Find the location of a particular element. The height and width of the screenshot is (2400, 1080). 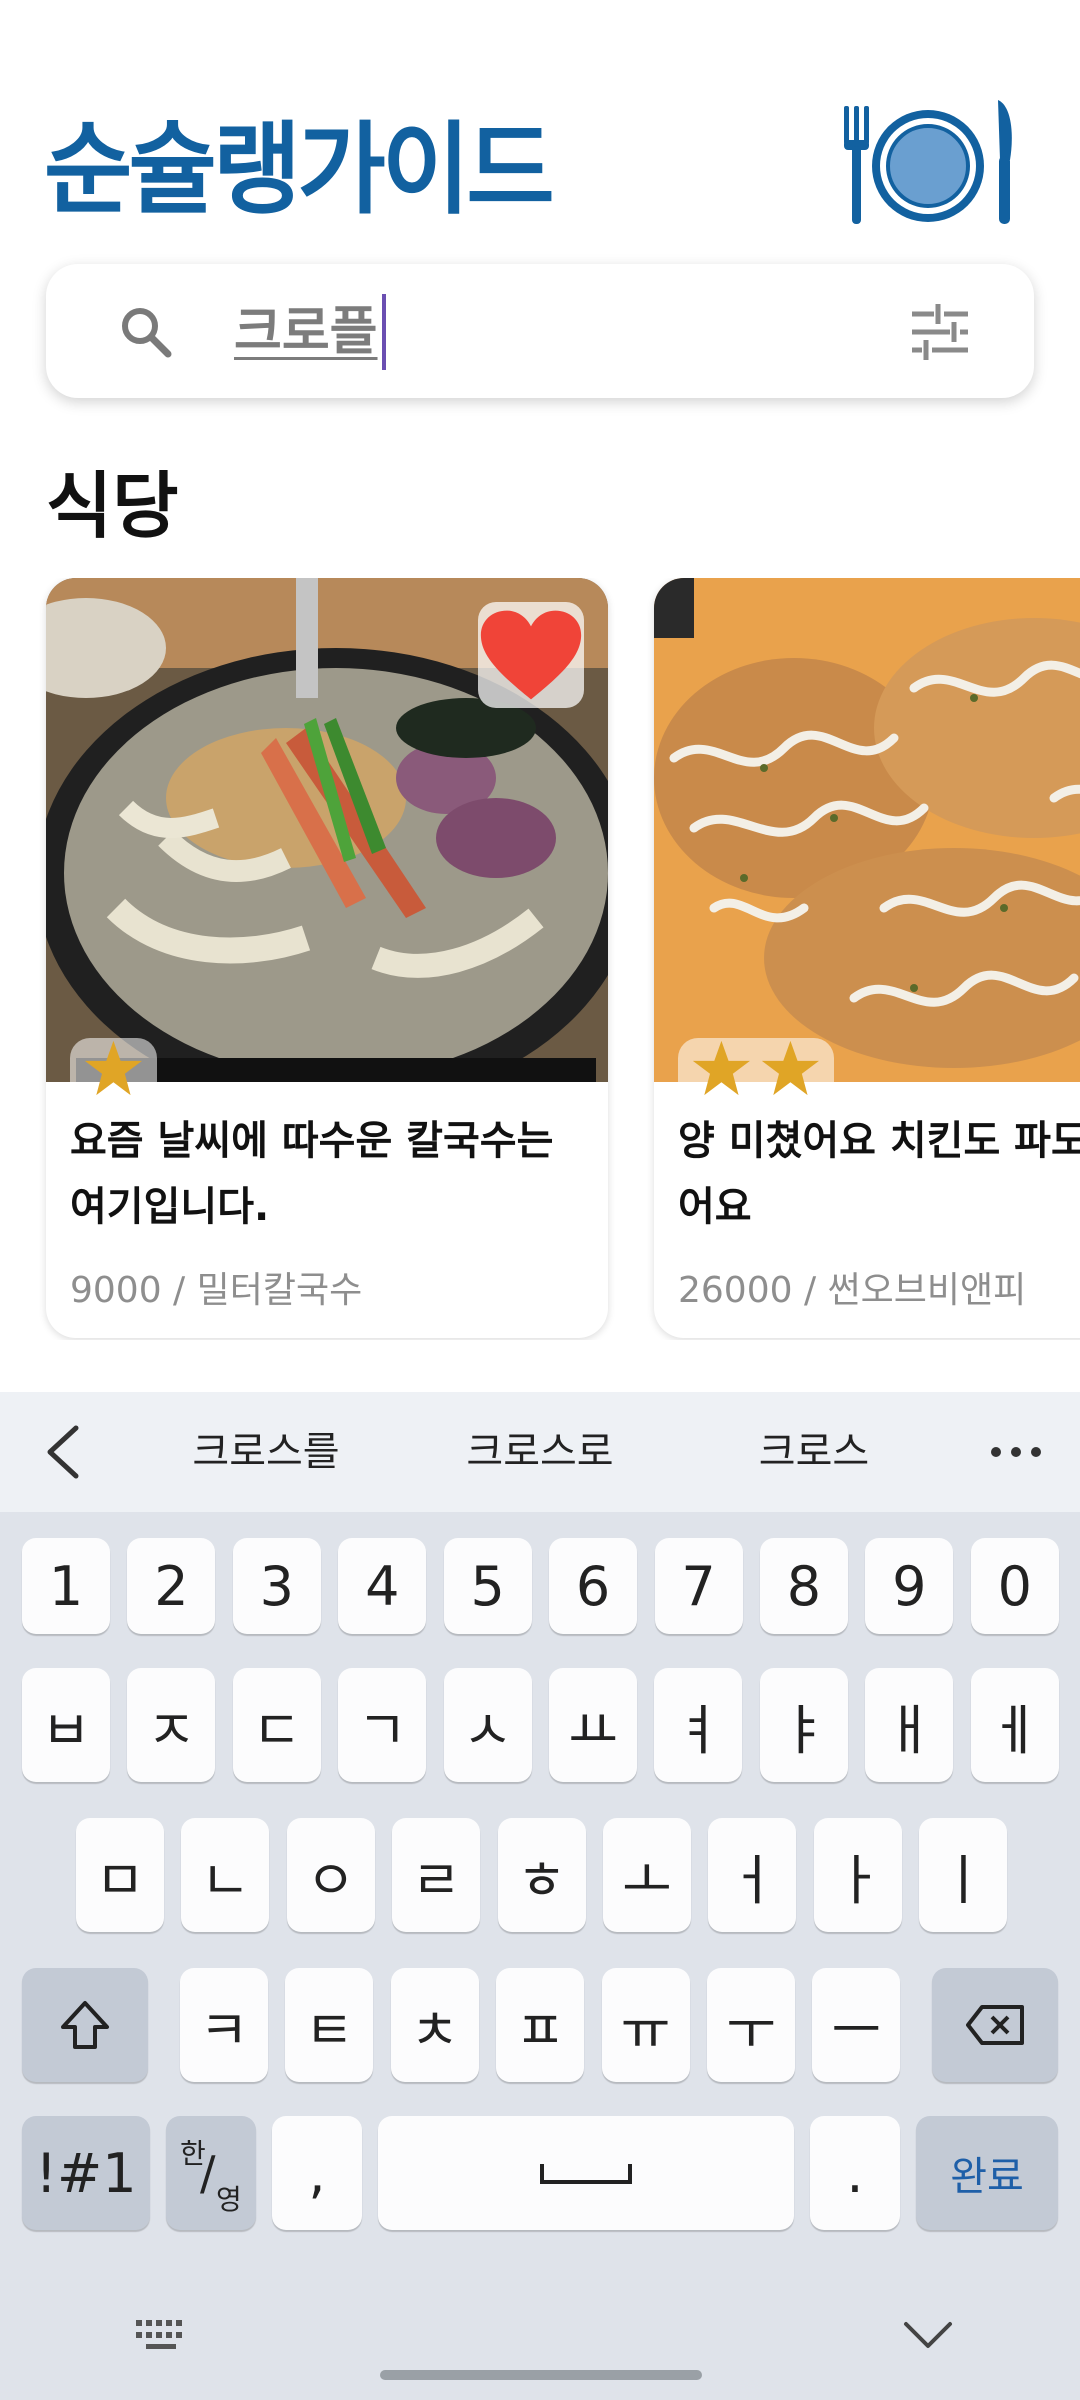

plate-fork-knife-icon is located at coordinates (928, 162).